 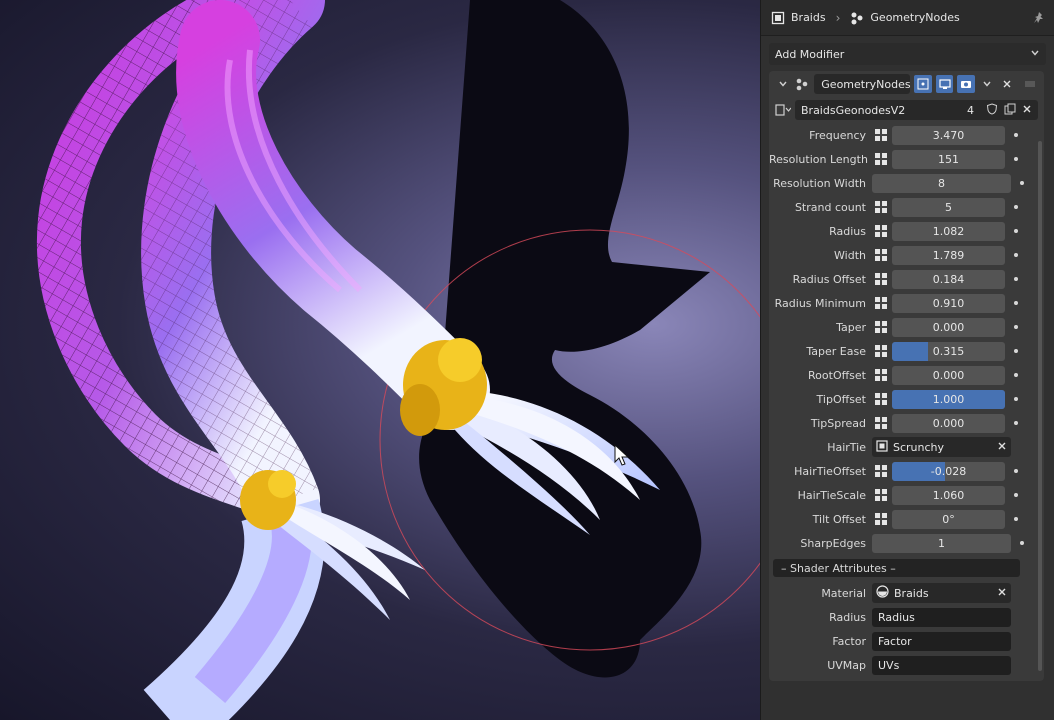 I want to click on add-modifier-dropdown: Add Modifier, so click(x=907, y=54).